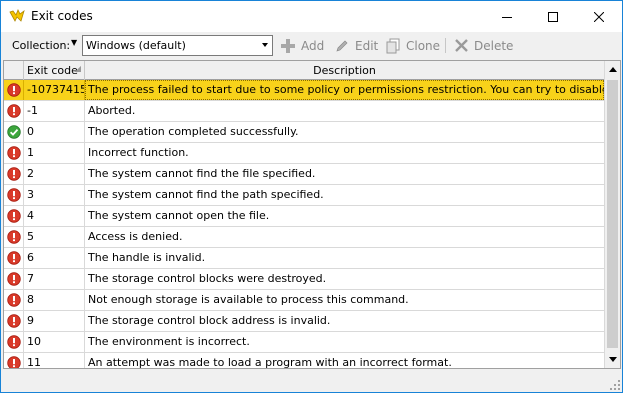 The height and width of the screenshot is (393, 623). I want to click on window-title: Exit codes, so click(62, 16).